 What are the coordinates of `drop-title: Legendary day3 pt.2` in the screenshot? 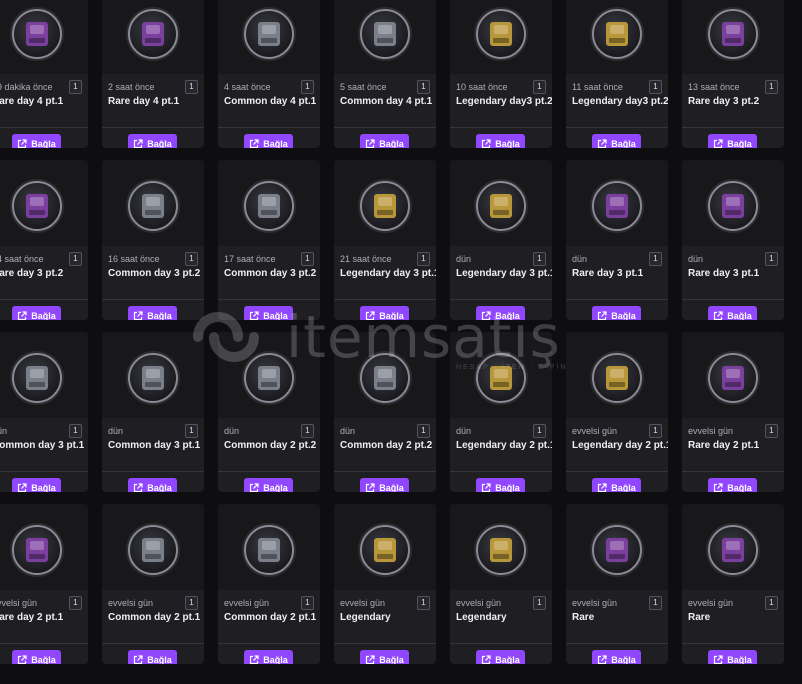 It's located at (620, 101).